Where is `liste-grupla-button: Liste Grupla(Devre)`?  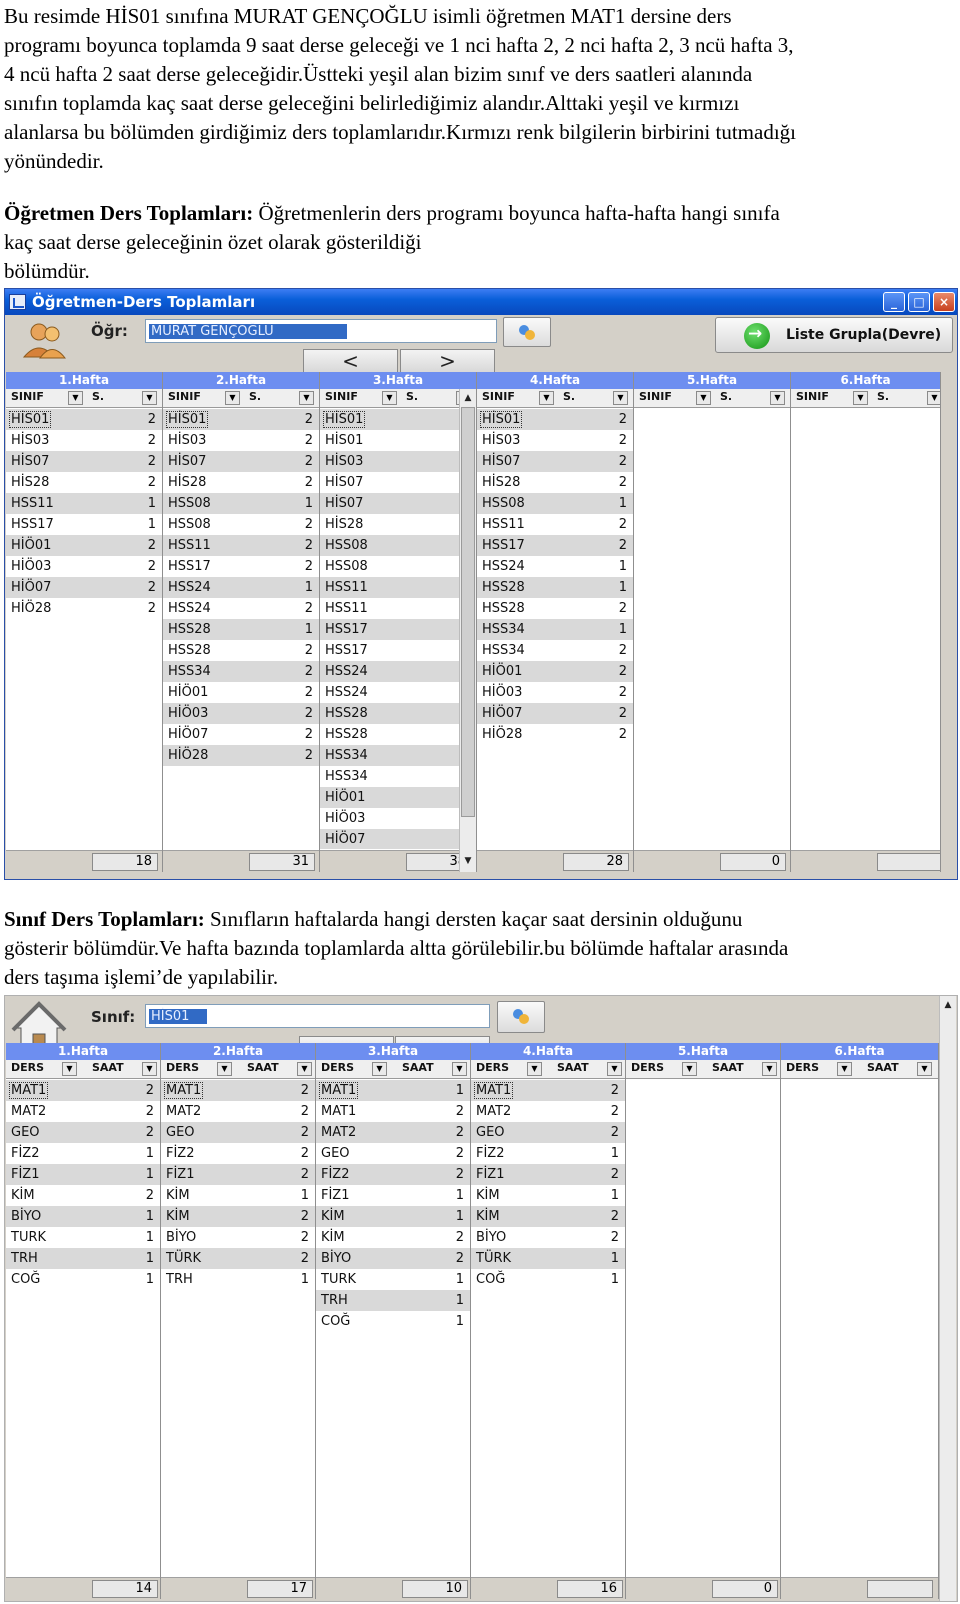
liste-grupla-button: Liste Grupla(Devre) is located at coordinates (834, 335).